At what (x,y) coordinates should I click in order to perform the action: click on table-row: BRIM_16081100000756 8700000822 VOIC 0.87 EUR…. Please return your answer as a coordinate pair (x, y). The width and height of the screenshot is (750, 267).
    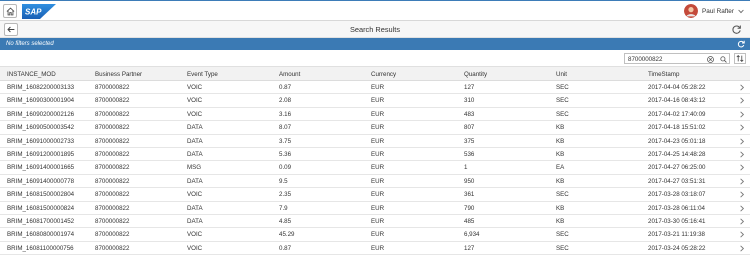
    Looking at the image, I should click on (375, 249).